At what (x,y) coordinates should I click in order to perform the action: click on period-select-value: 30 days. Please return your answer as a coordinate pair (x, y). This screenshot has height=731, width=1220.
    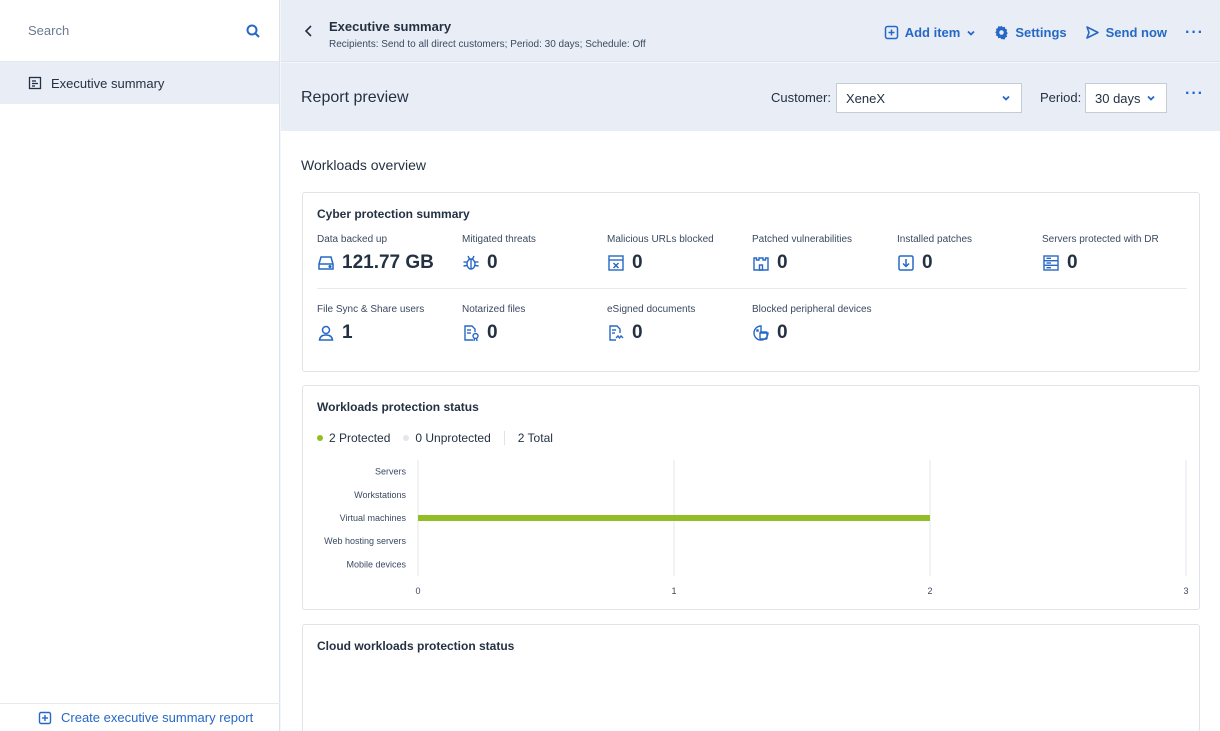
    Looking at the image, I should click on (1118, 98).